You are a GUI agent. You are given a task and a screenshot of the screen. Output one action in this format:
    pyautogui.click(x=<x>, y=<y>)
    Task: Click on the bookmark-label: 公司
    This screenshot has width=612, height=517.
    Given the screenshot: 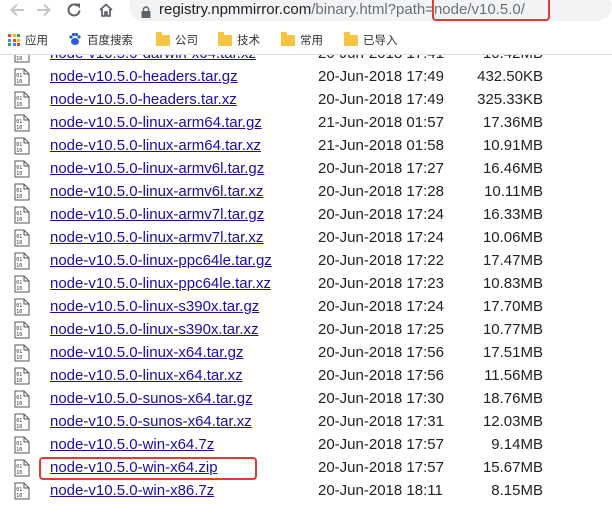 What is the action you would take?
    pyautogui.click(x=186, y=41)
    